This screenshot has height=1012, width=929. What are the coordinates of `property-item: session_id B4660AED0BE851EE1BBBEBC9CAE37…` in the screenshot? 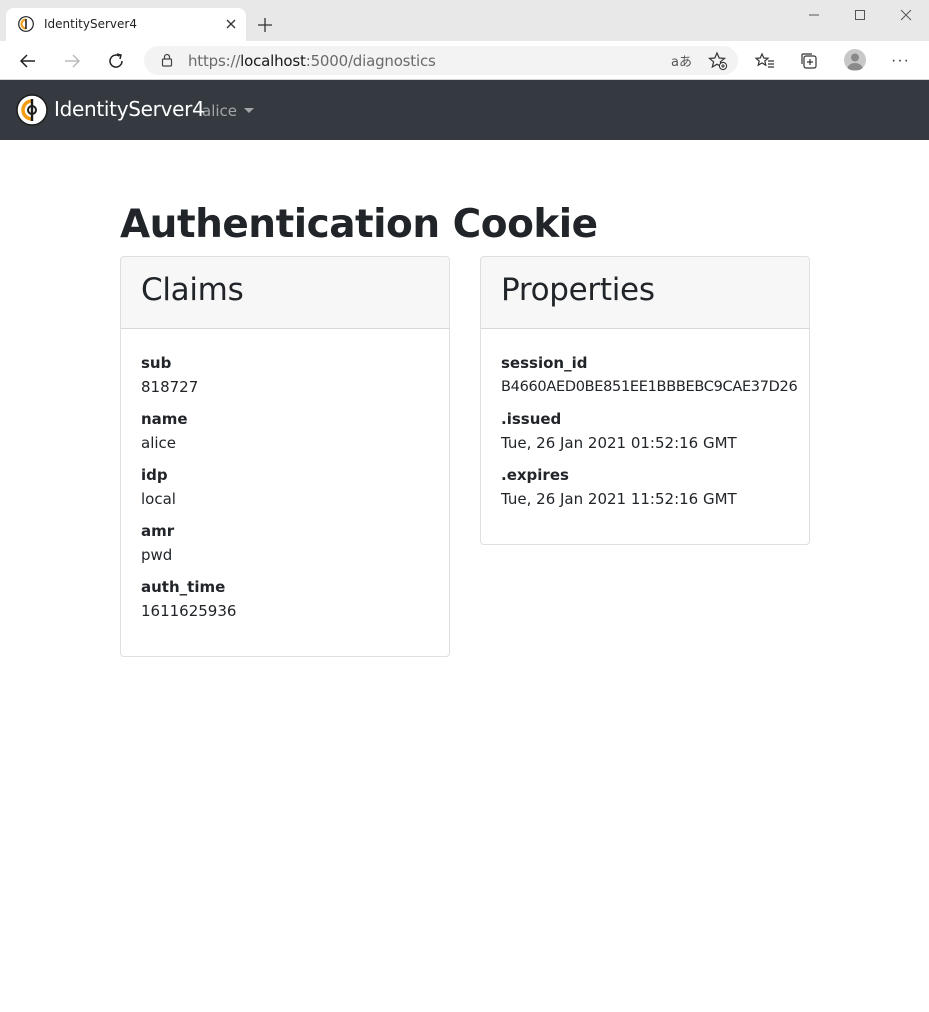 It's located at (649, 379).